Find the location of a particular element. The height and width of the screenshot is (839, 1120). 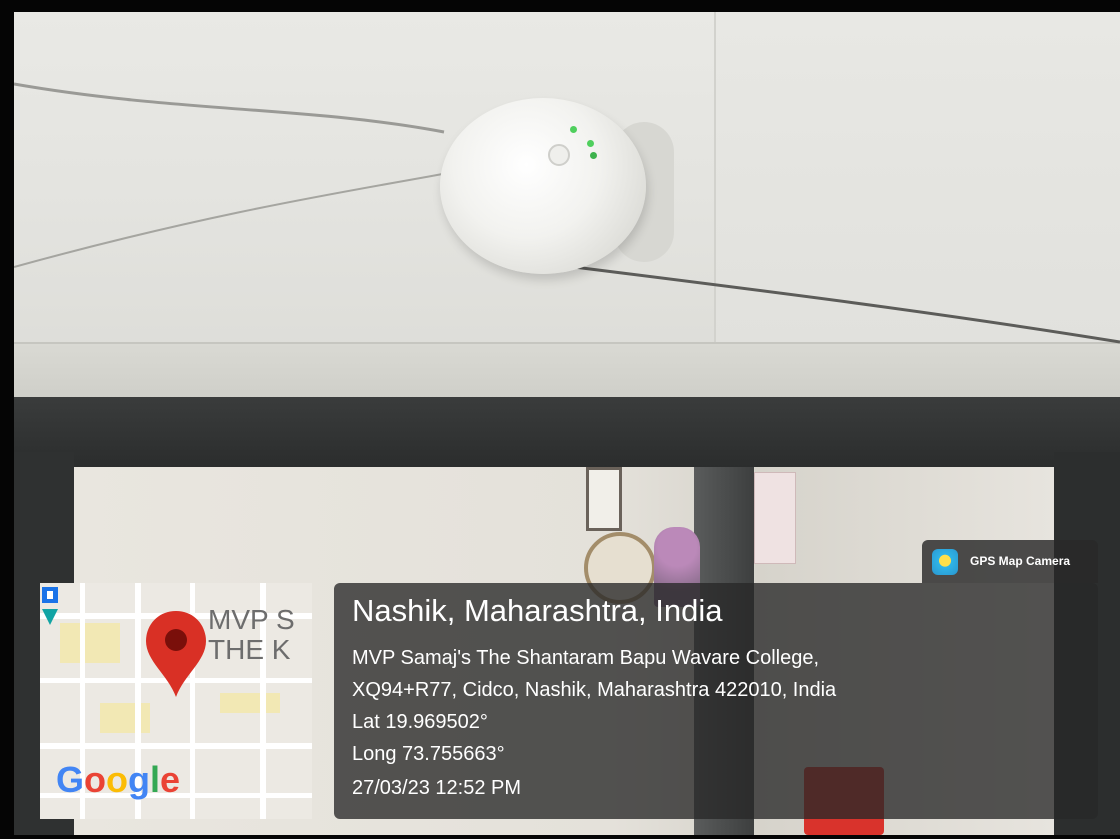

door-frame-top is located at coordinates (567, 432).